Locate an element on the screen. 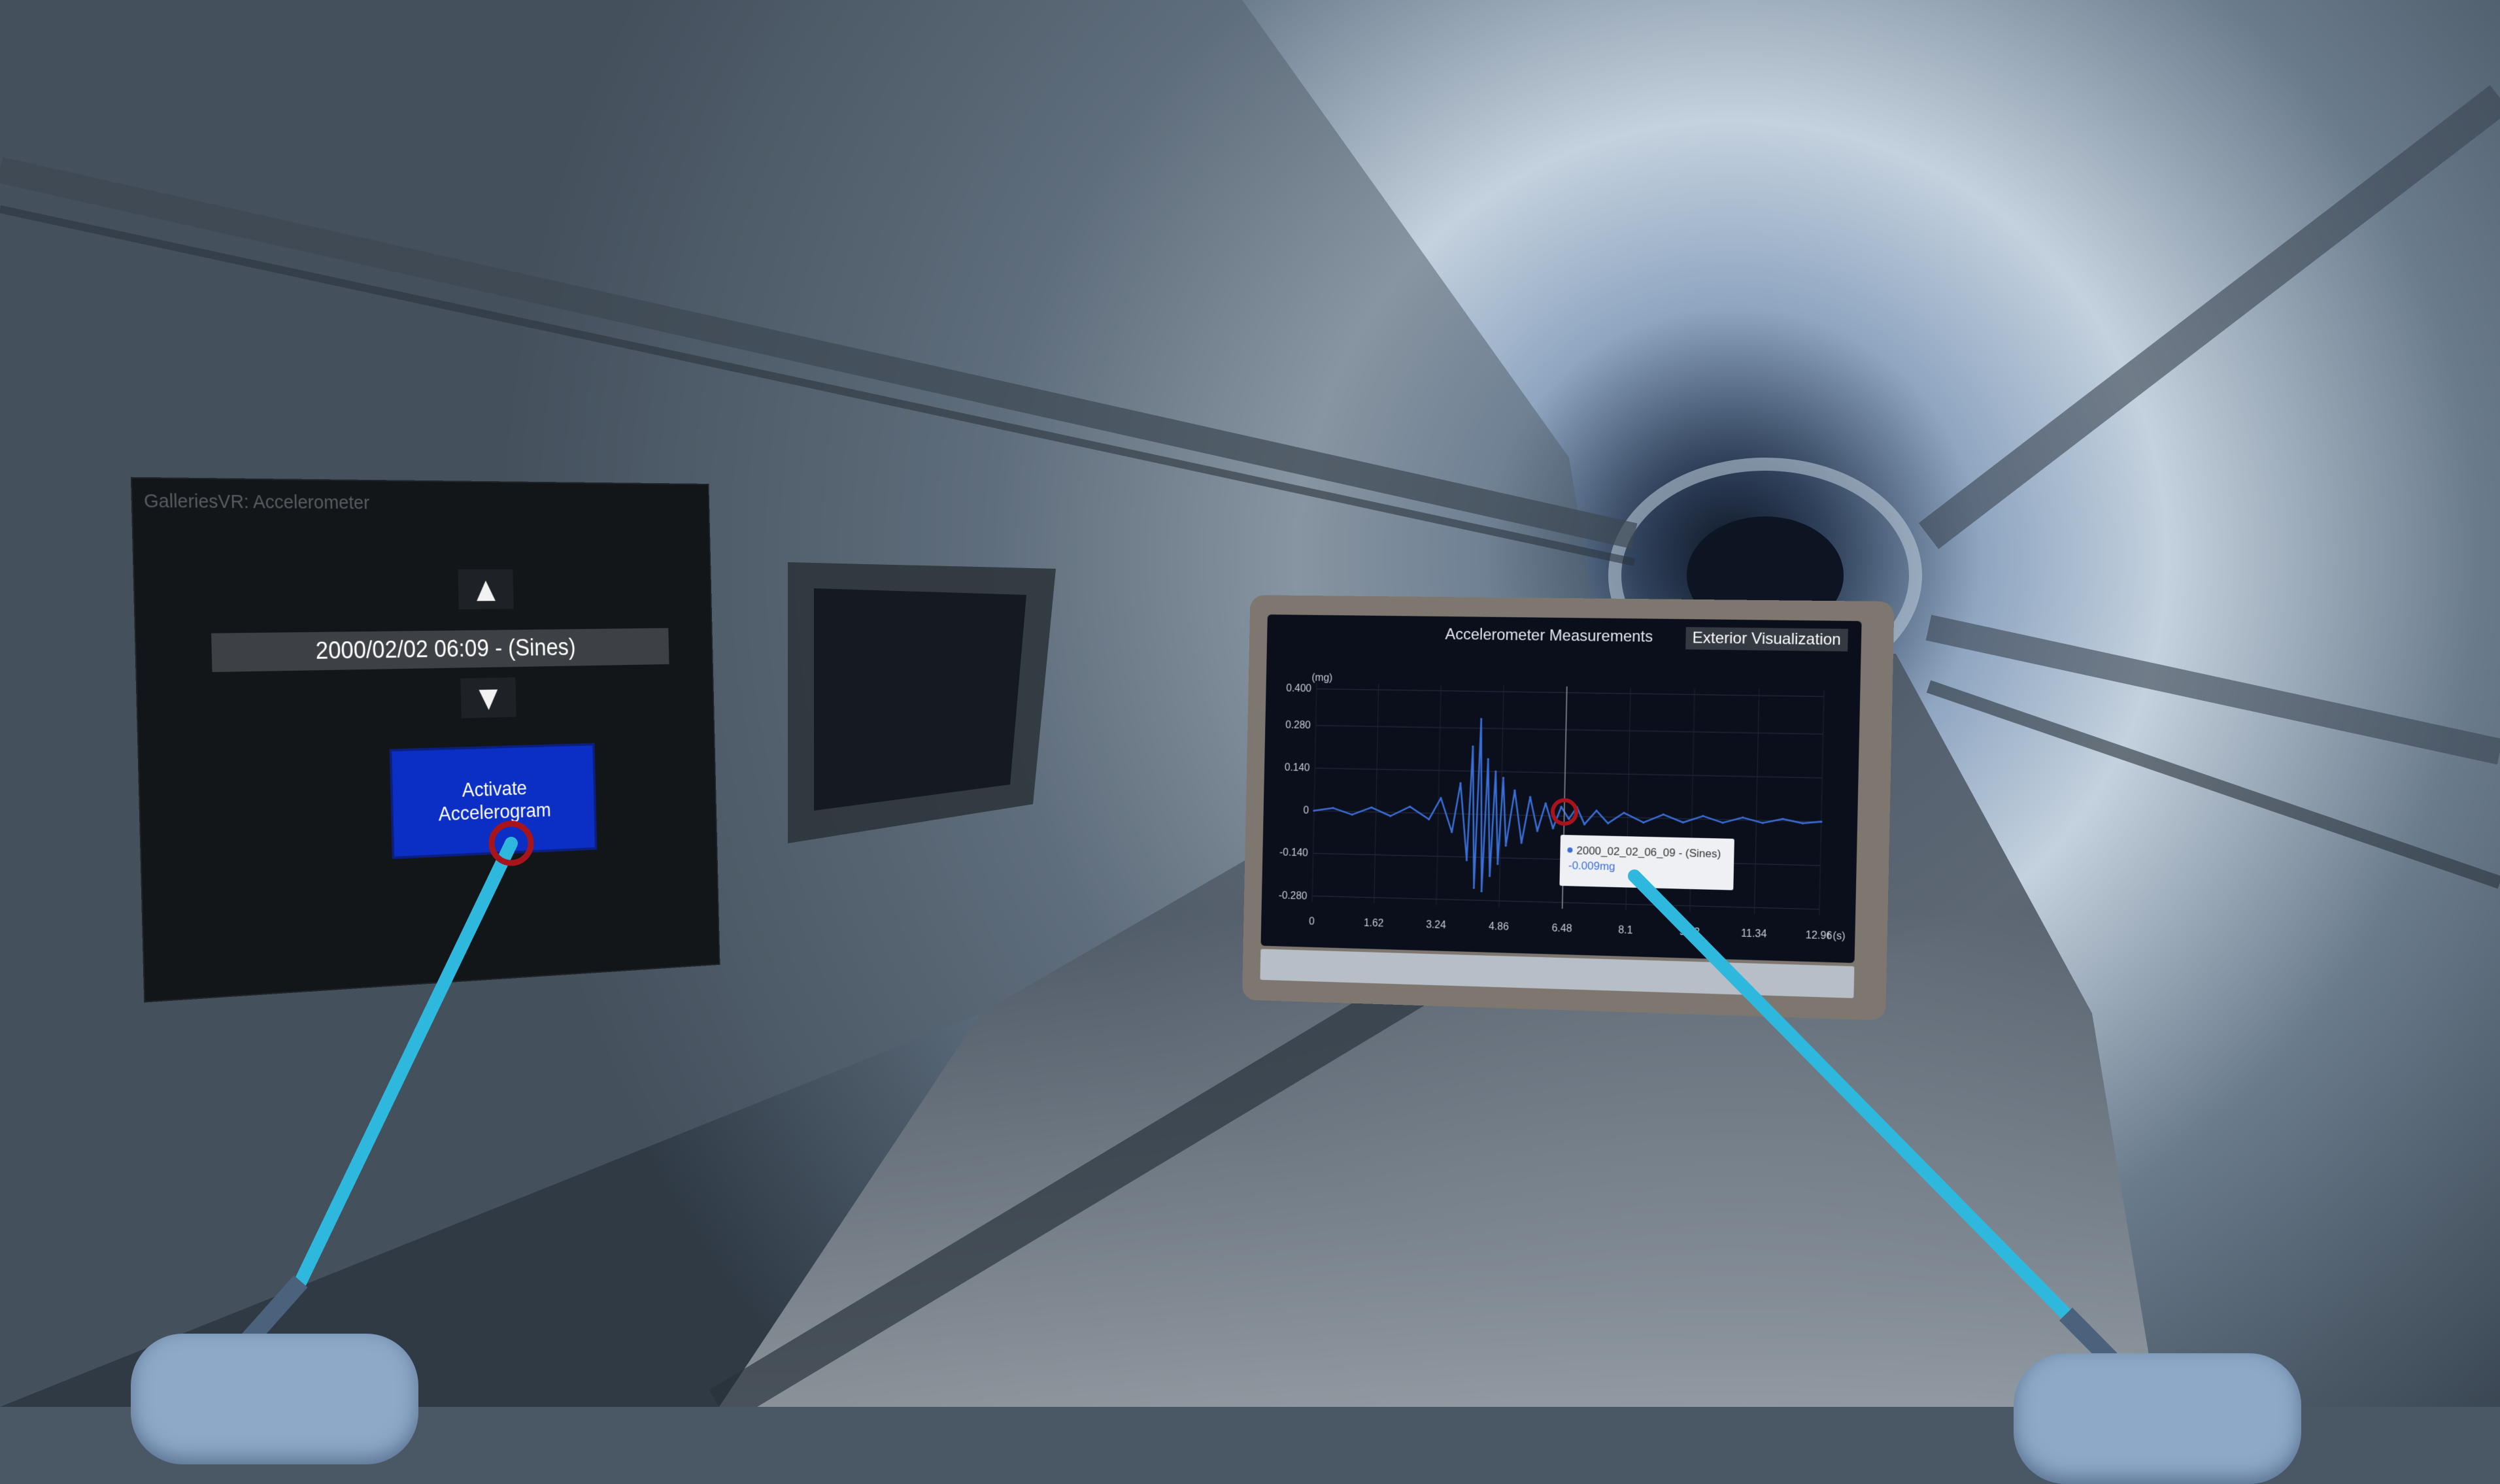  up-arrow-icon: ▲ is located at coordinates (486, 589).